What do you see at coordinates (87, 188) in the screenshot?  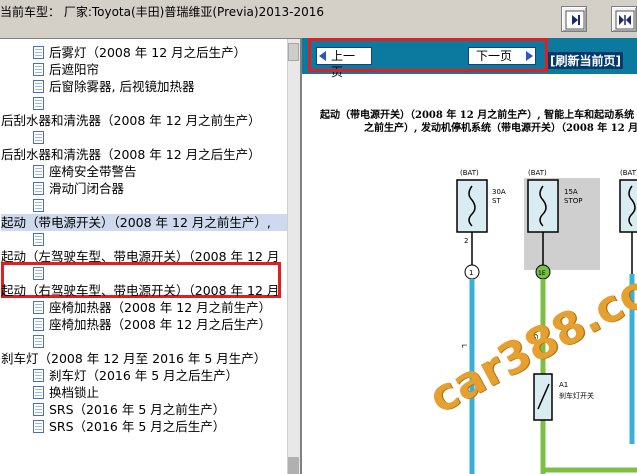 I see `tree-item-label: 滑动门闭合器` at bounding box center [87, 188].